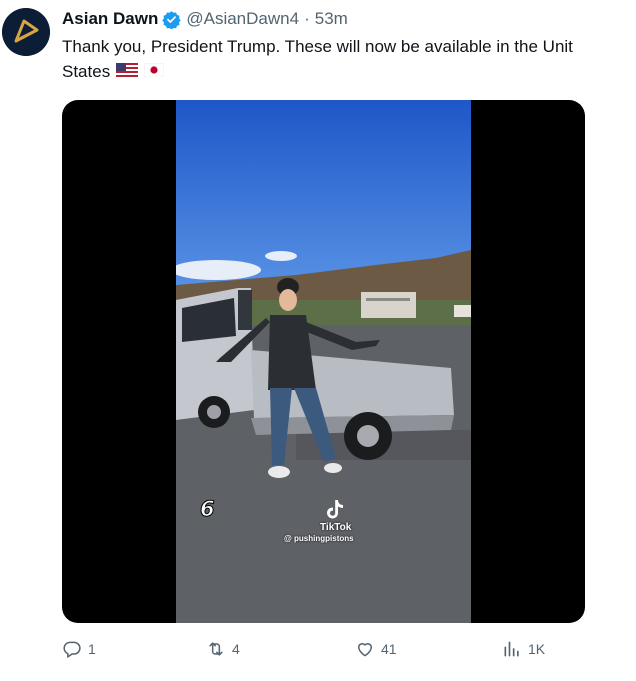  Describe the element at coordinates (236, 649) in the screenshot. I see `repost-count: 4` at that location.